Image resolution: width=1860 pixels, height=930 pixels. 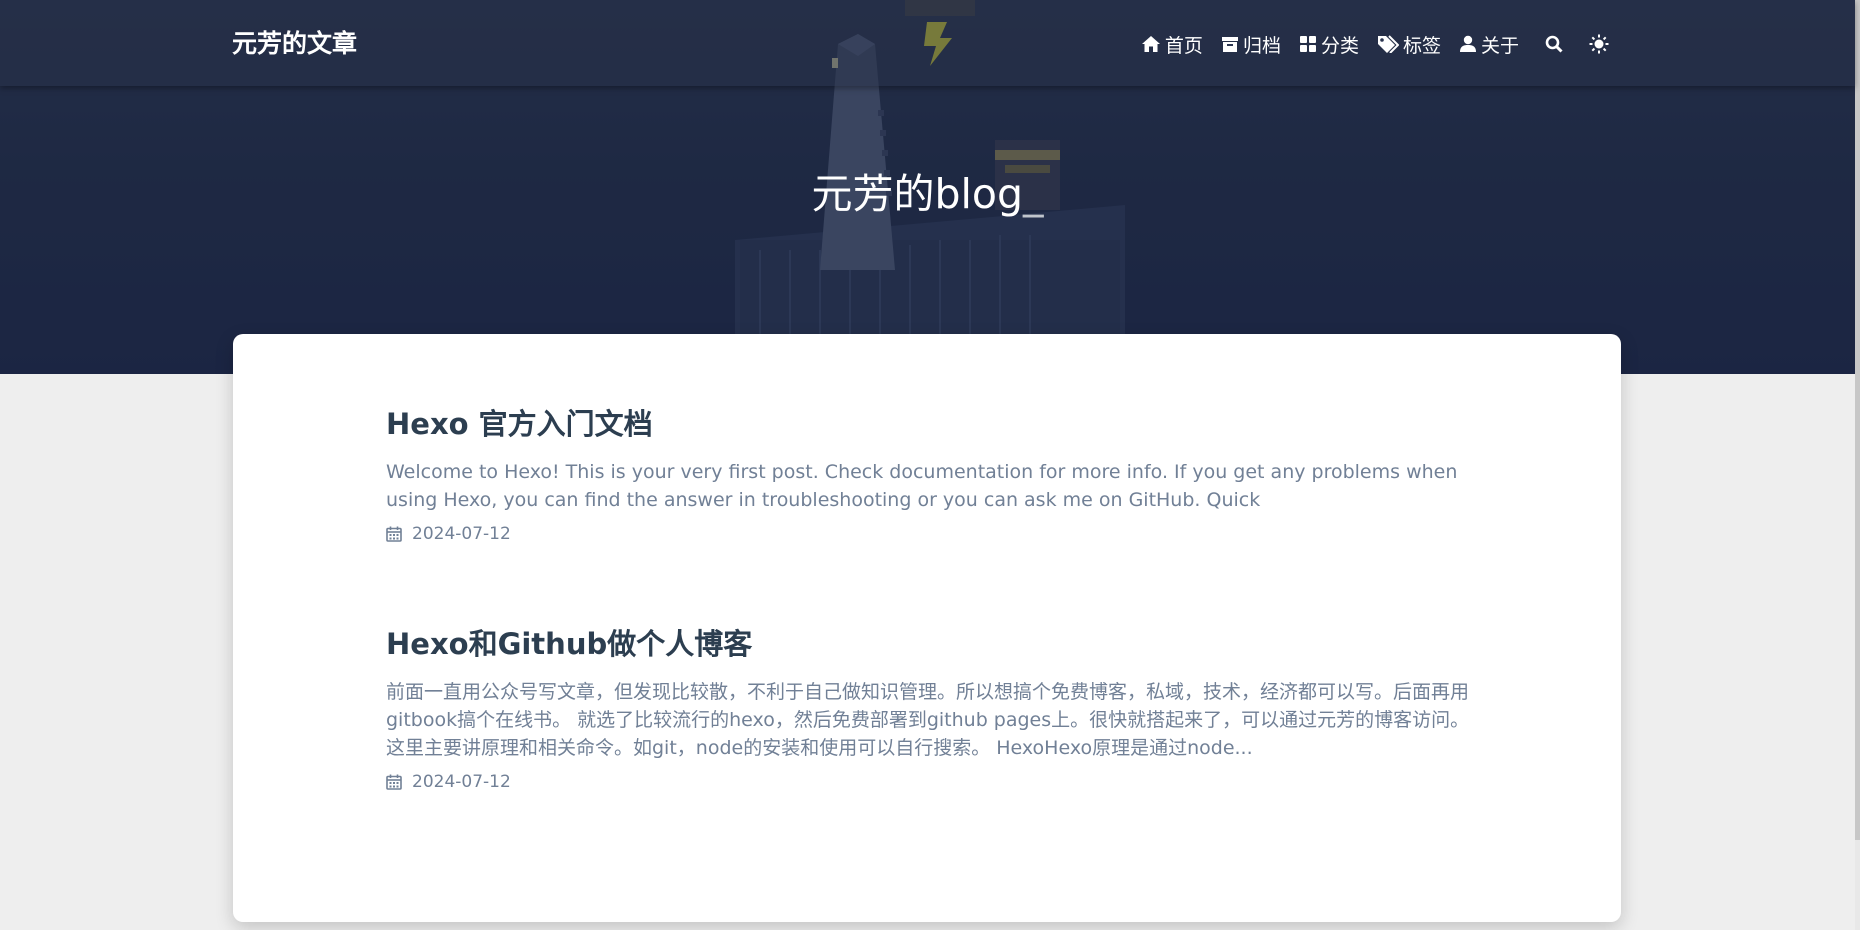 I want to click on sun-icon, so click(x=1599, y=44).